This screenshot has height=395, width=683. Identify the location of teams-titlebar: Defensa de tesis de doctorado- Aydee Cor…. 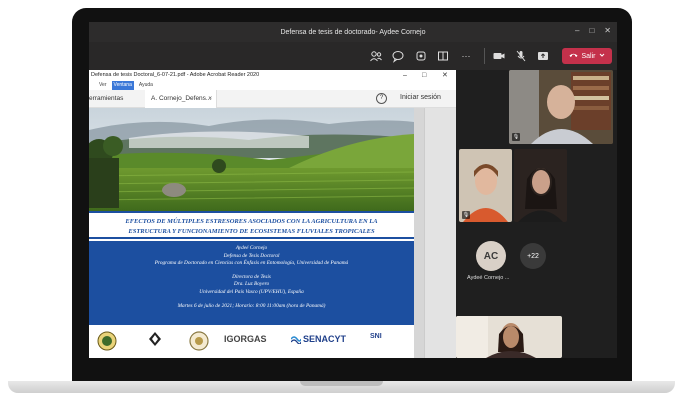
(353, 32).